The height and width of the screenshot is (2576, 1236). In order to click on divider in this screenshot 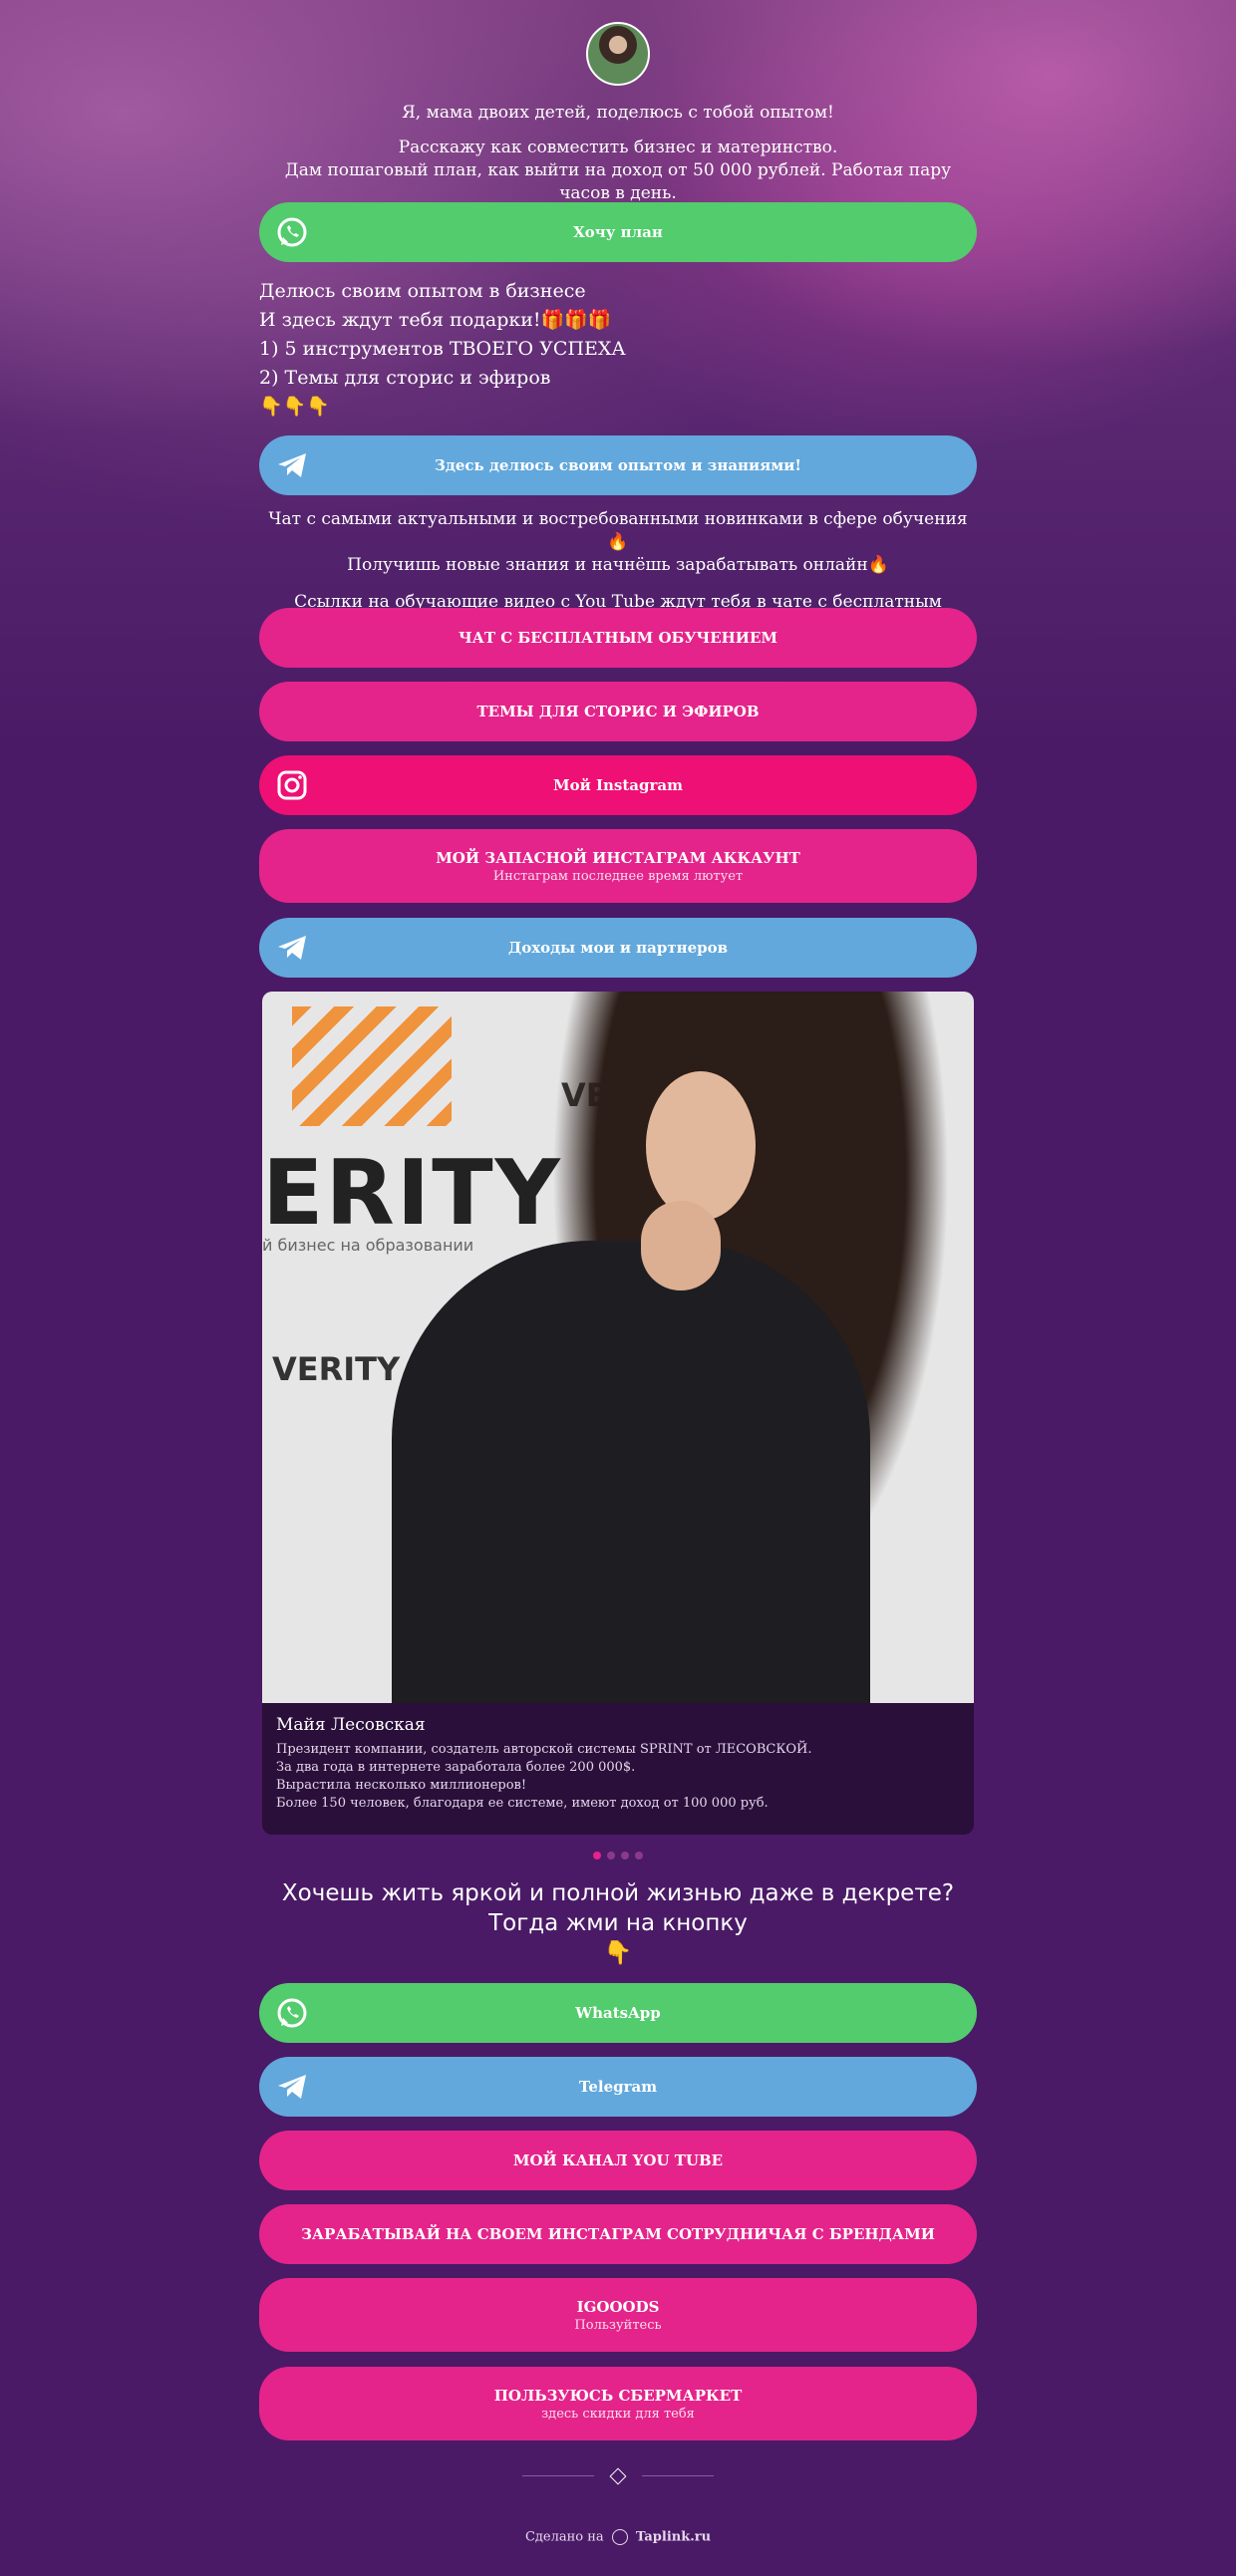, I will do `click(618, 2476)`.